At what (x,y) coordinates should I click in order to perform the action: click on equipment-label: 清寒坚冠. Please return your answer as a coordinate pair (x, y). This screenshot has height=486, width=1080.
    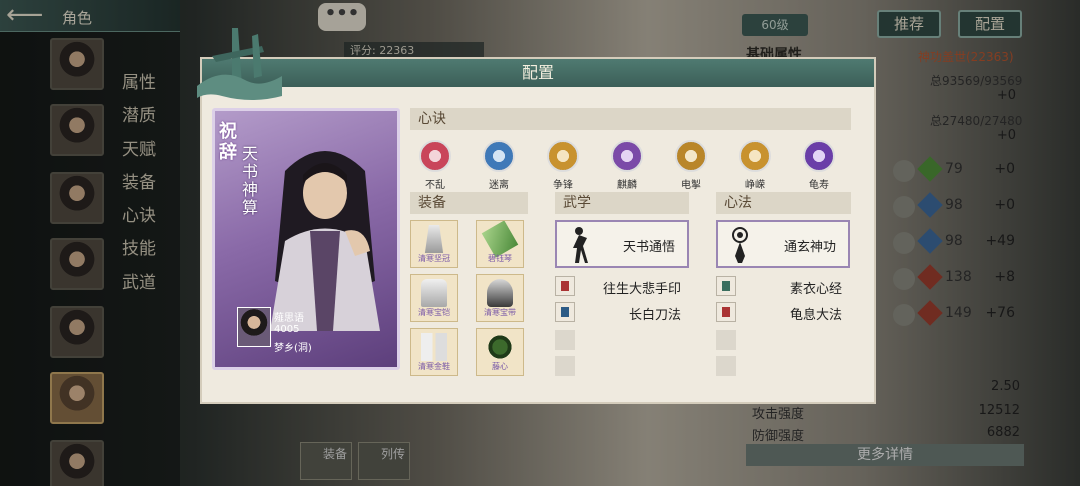
    Looking at the image, I should click on (434, 258).